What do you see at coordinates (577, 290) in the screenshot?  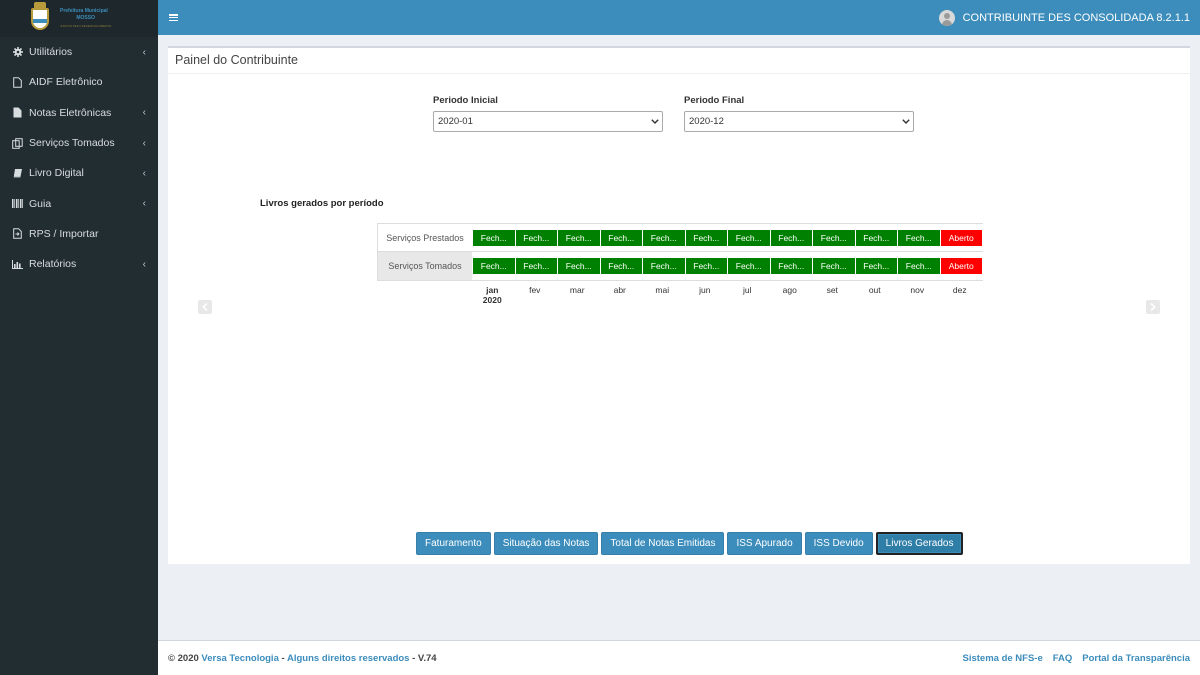 I see `month-label: mar` at bounding box center [577, 290].